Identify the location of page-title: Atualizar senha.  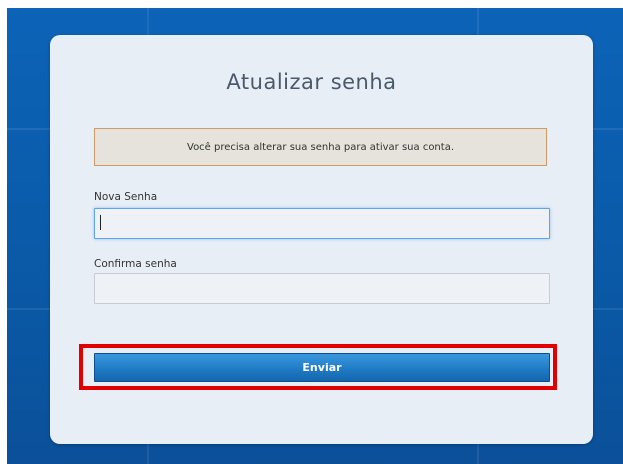
(311, 82).